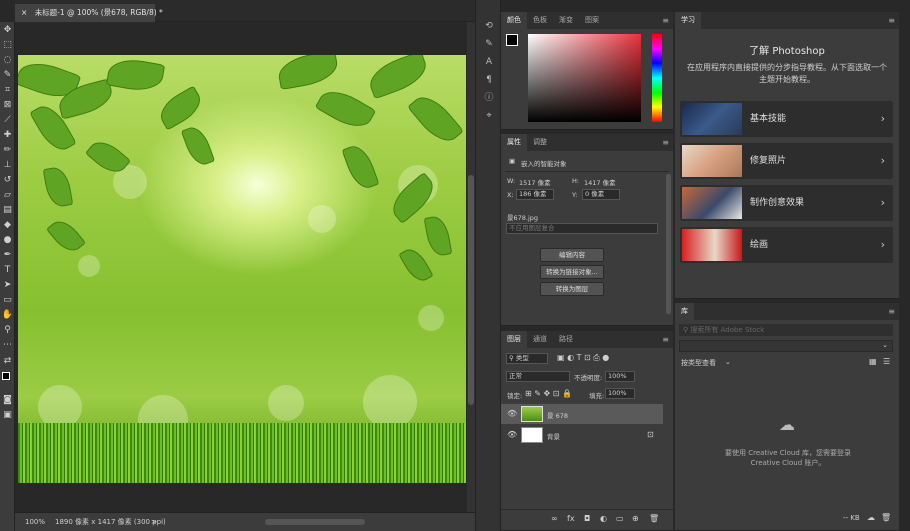 This screenshot has height=531, width=910. I want to click on tutorial-card-fix-photos: 修复照片 ›, so click(786, 161).